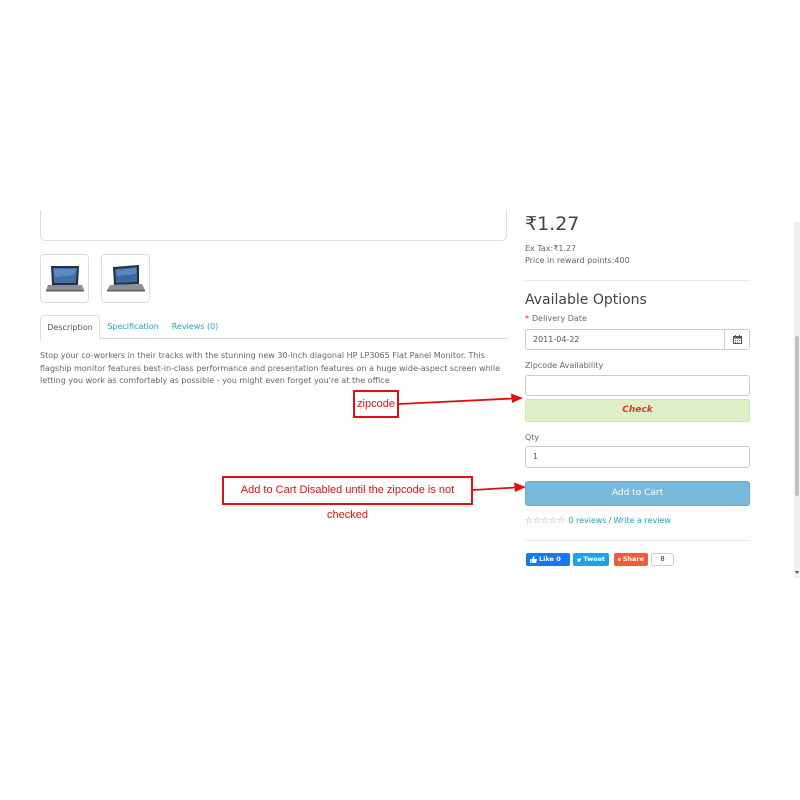 The height and width of the screenshot is (800, 800). I want to click on review-summary: ☆☆☆☆☆ 0 reviews / Write a review, so click(598, 521).